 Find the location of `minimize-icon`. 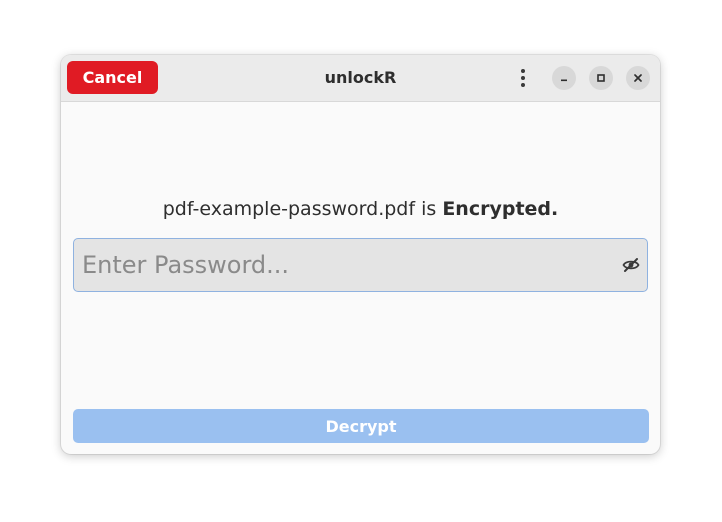

minimize-icon is located at coordinates (564, 80).